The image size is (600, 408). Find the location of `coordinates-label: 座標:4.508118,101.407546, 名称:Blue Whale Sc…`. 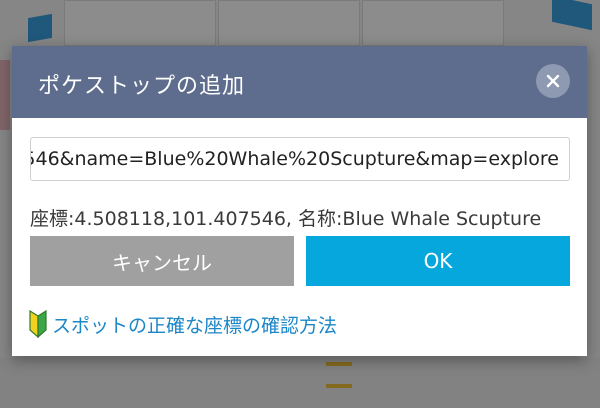

coordinates-label: 座標:4.508118,101.407546, 名称:Blue Whale Sc… is located at coordinates (286, 219).